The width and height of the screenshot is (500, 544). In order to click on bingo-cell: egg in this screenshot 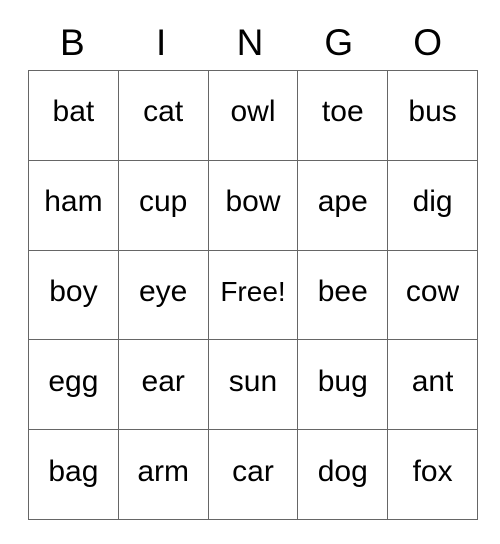, I will do `click(73, 385)`.